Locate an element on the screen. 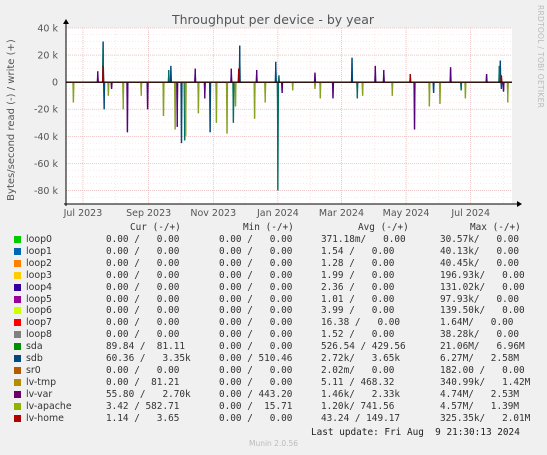 The width and height of the screenshot is (547, 455). chart-title: Throughput per device - by year is located at coordinates (273, 19).